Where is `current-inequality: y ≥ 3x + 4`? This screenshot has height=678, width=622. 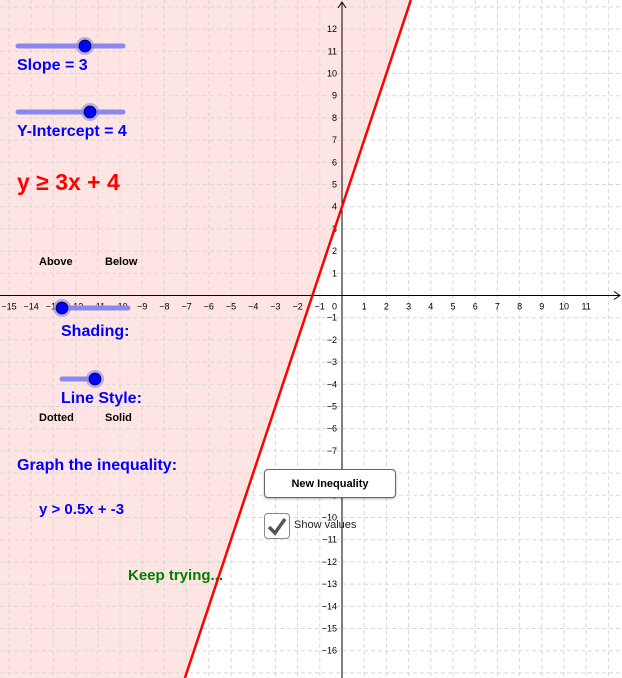 current-inequality: y ≥ 3x + 4 is located at coordinates (68, 182).